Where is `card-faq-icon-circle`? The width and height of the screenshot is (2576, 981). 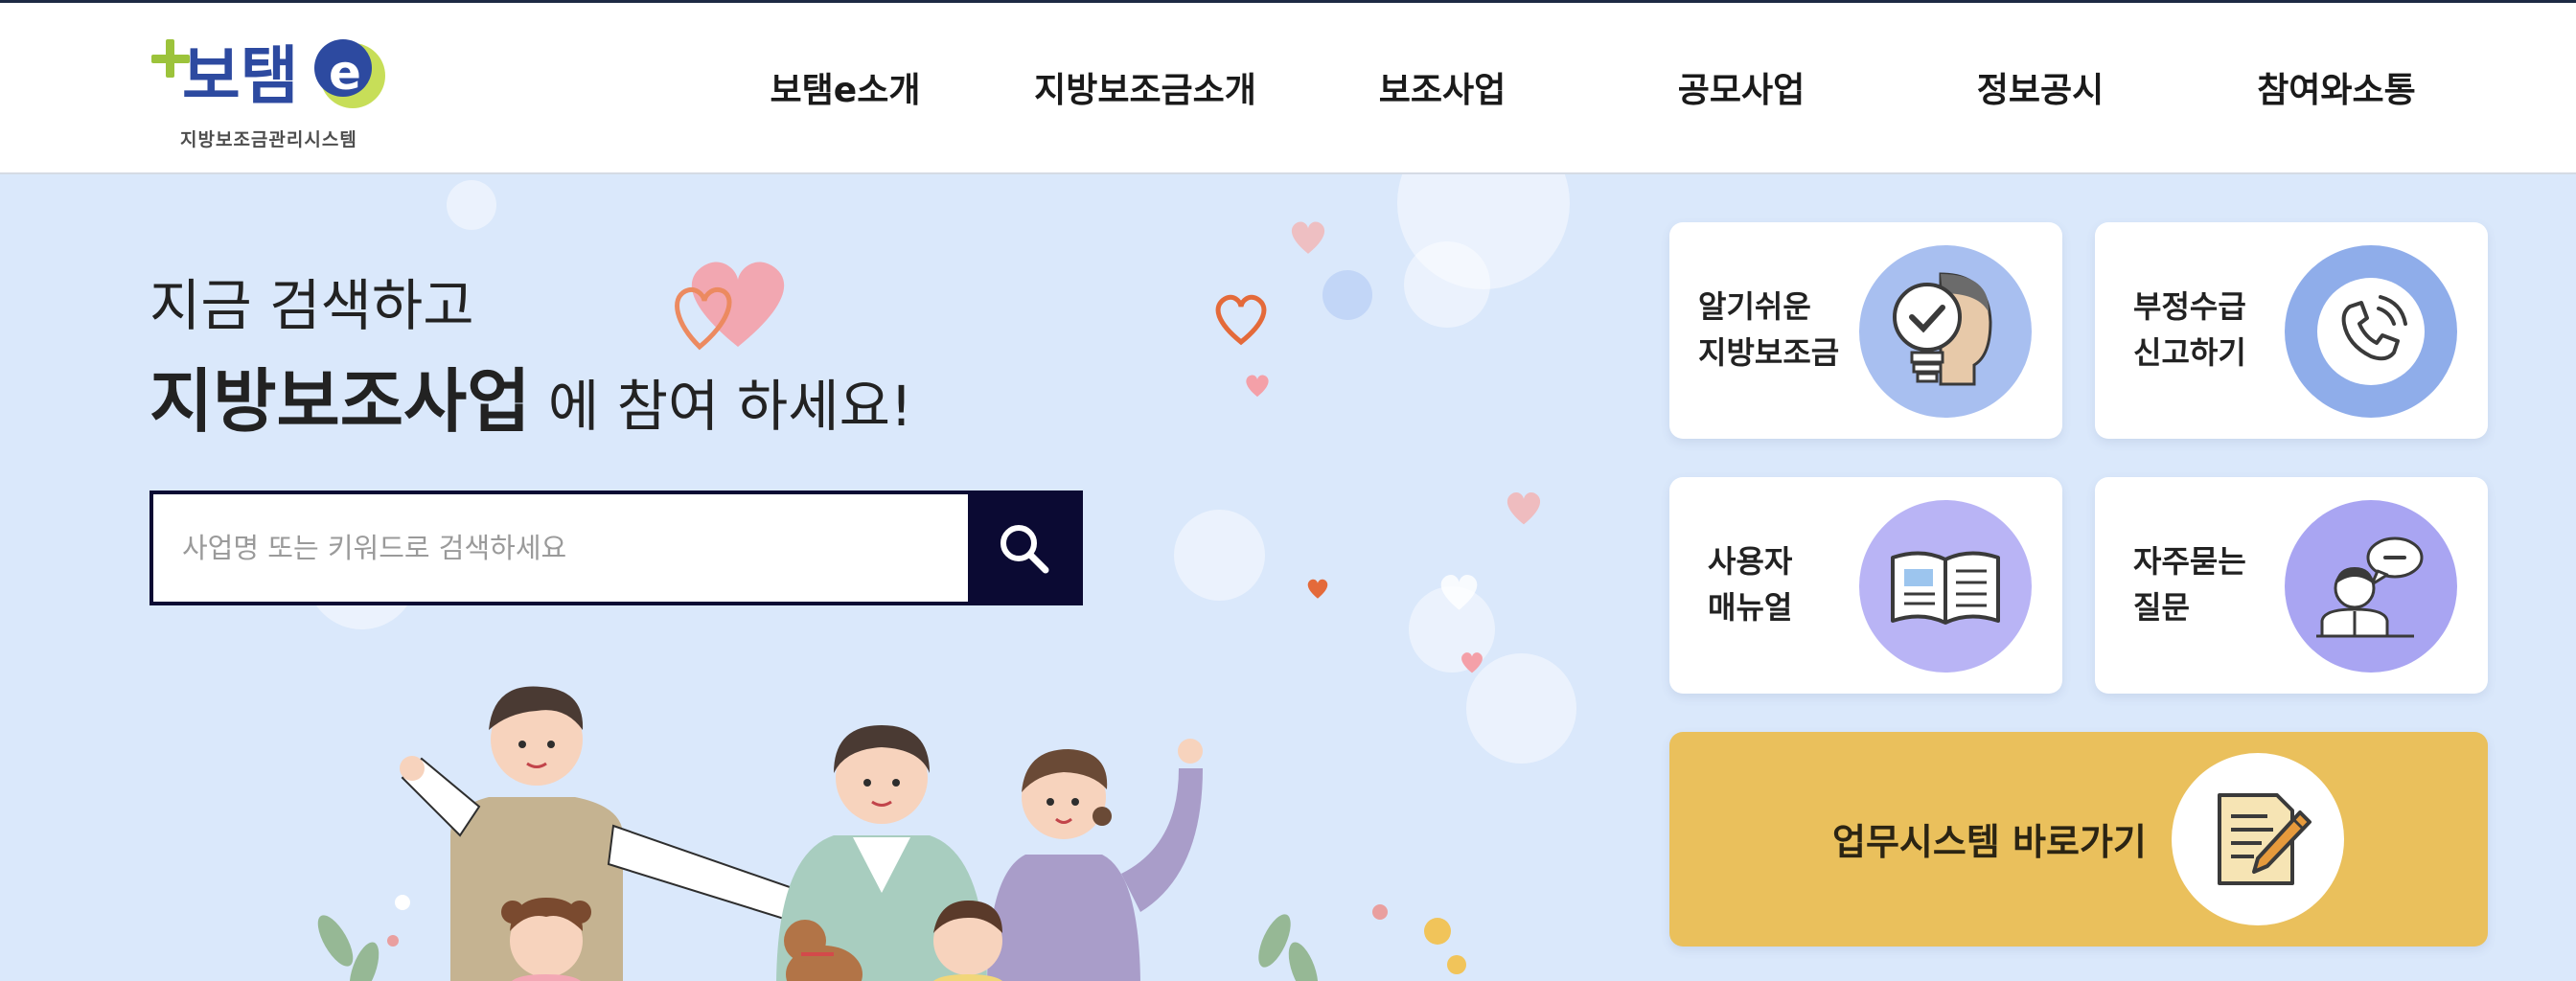 card-faq-icon-circle is located at coordinates (2371, 586).